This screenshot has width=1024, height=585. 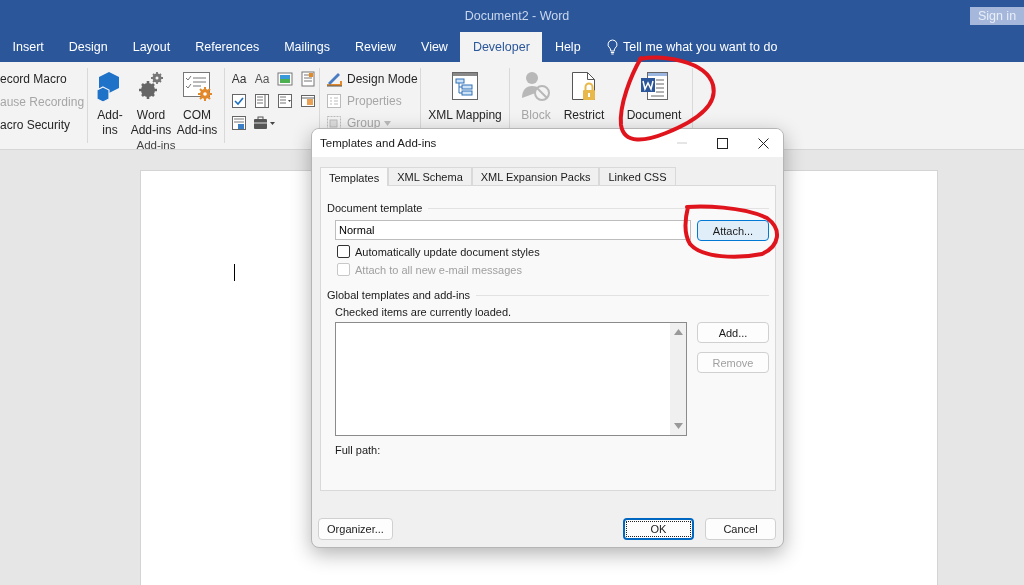 I want to click on close-icon, so click(x=763, y=143).